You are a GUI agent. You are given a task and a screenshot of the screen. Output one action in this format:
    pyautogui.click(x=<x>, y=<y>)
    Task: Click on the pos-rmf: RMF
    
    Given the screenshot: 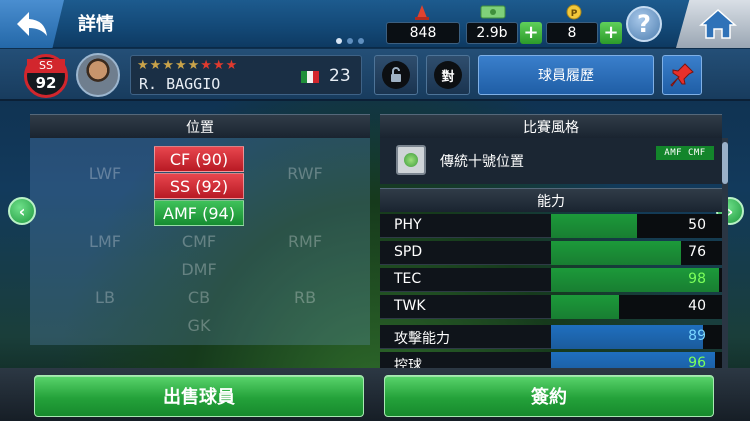 What is the action you would take?
    pyautogui.click(x=305, y=241)
    